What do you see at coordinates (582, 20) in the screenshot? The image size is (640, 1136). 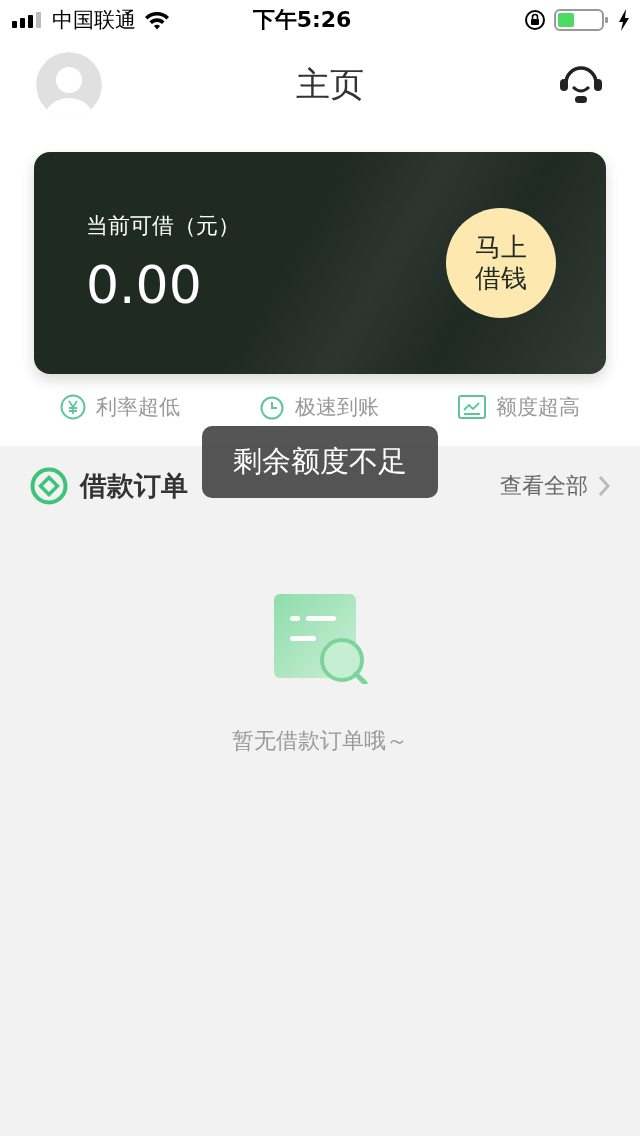 I see `battery-icon` at bounding box center [582, 20].